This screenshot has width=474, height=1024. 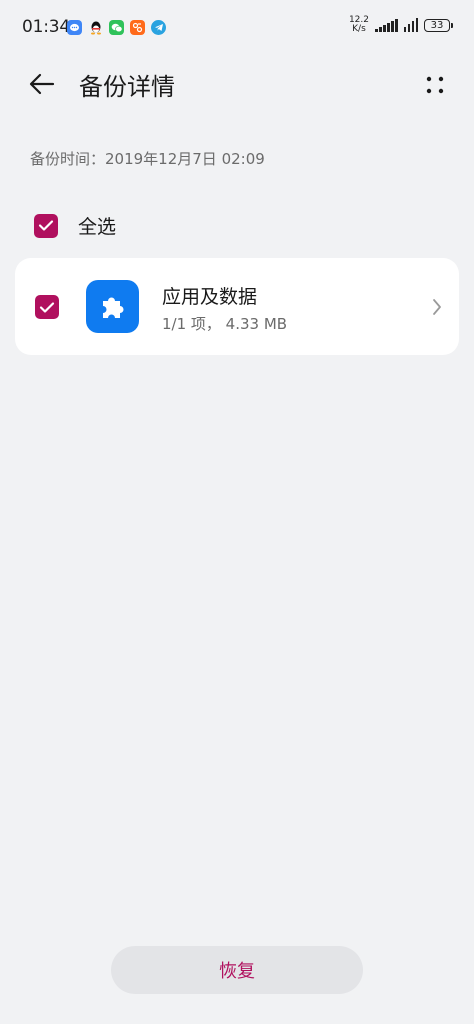 I want to click on more-options-button, so click(x=435, y=85).